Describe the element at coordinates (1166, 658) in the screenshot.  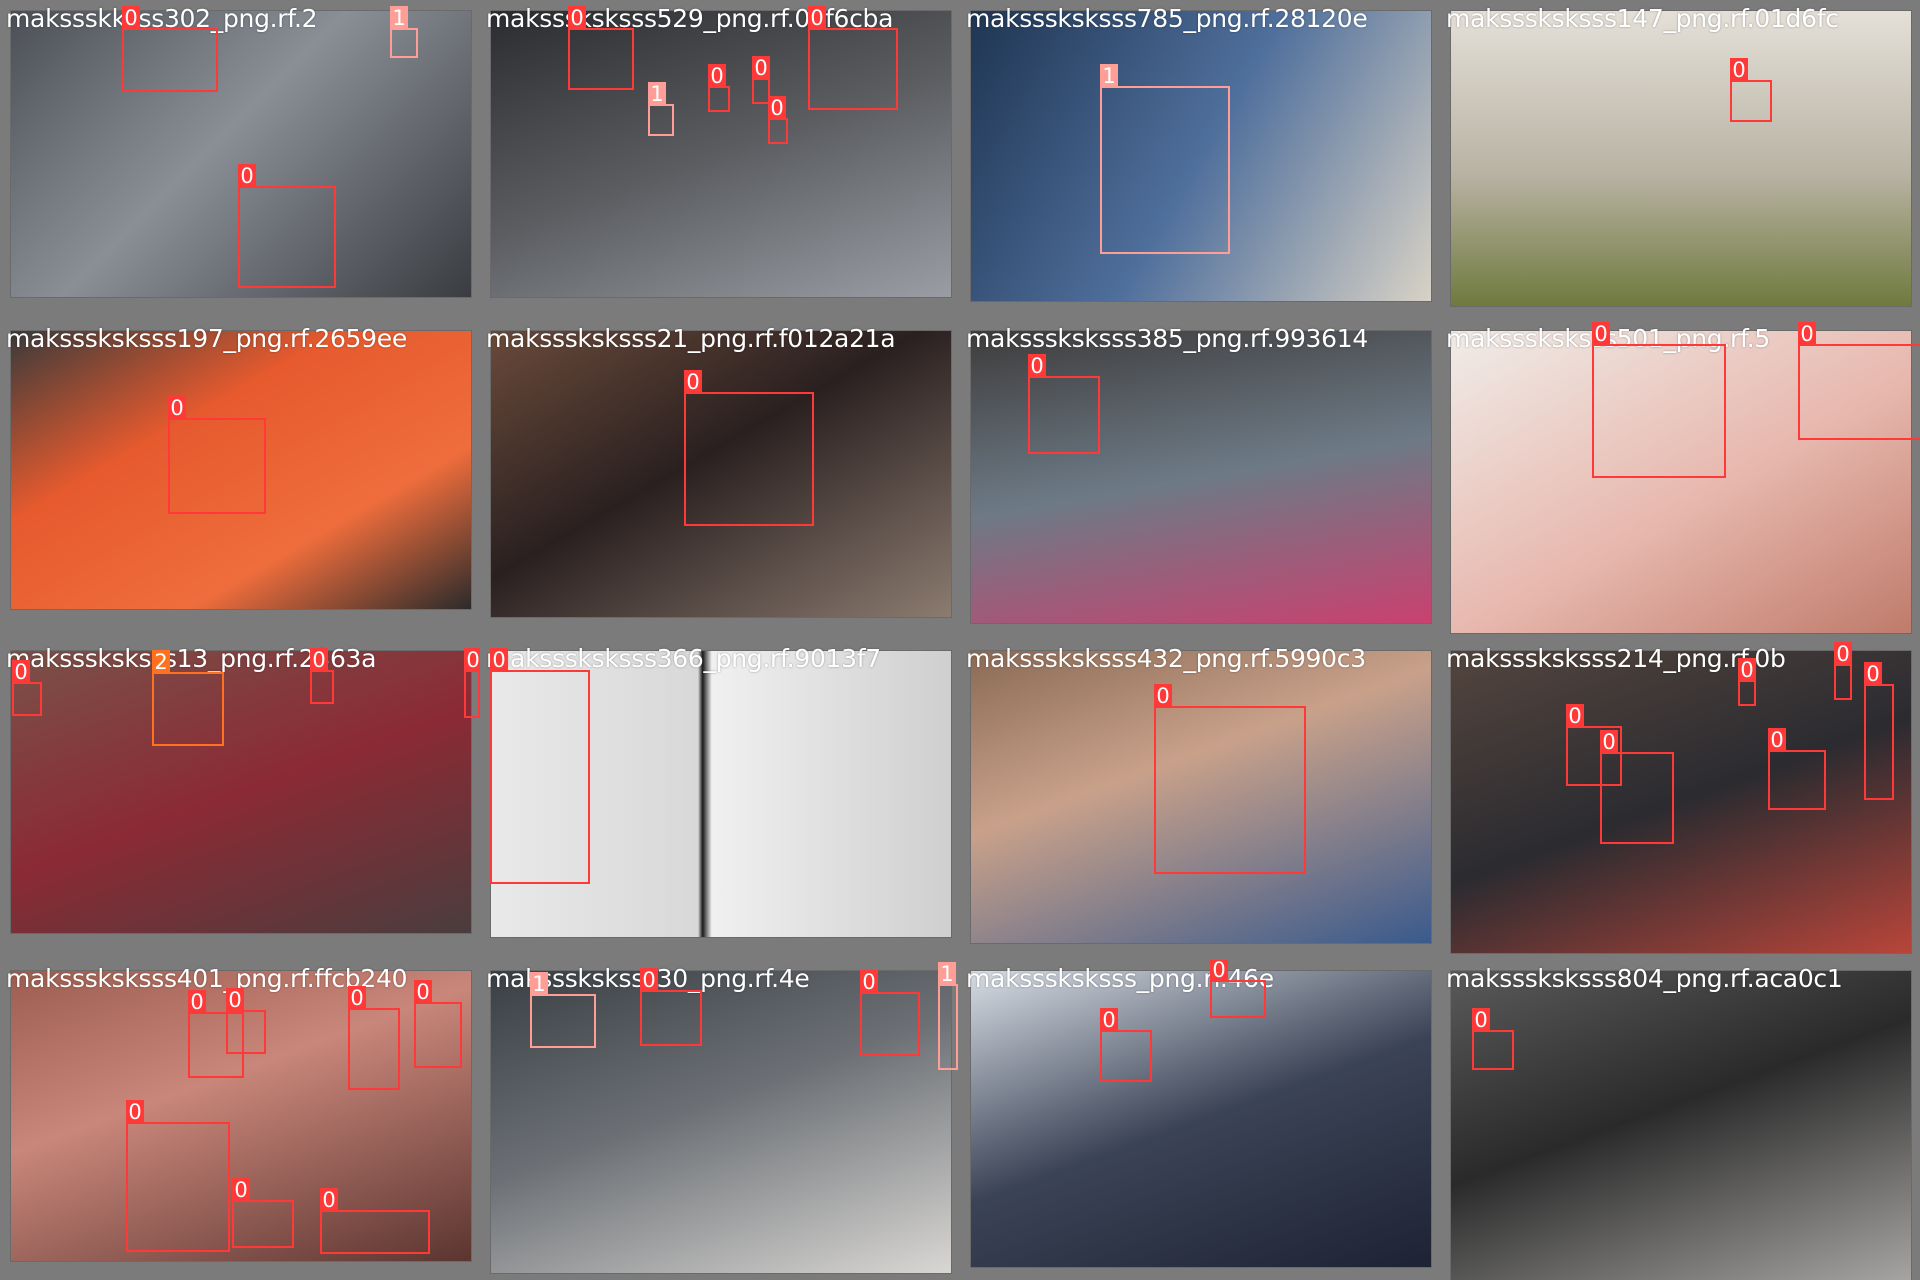
I see `tile-filename: maksssksksss432_png.rf.5990c3` at that location.